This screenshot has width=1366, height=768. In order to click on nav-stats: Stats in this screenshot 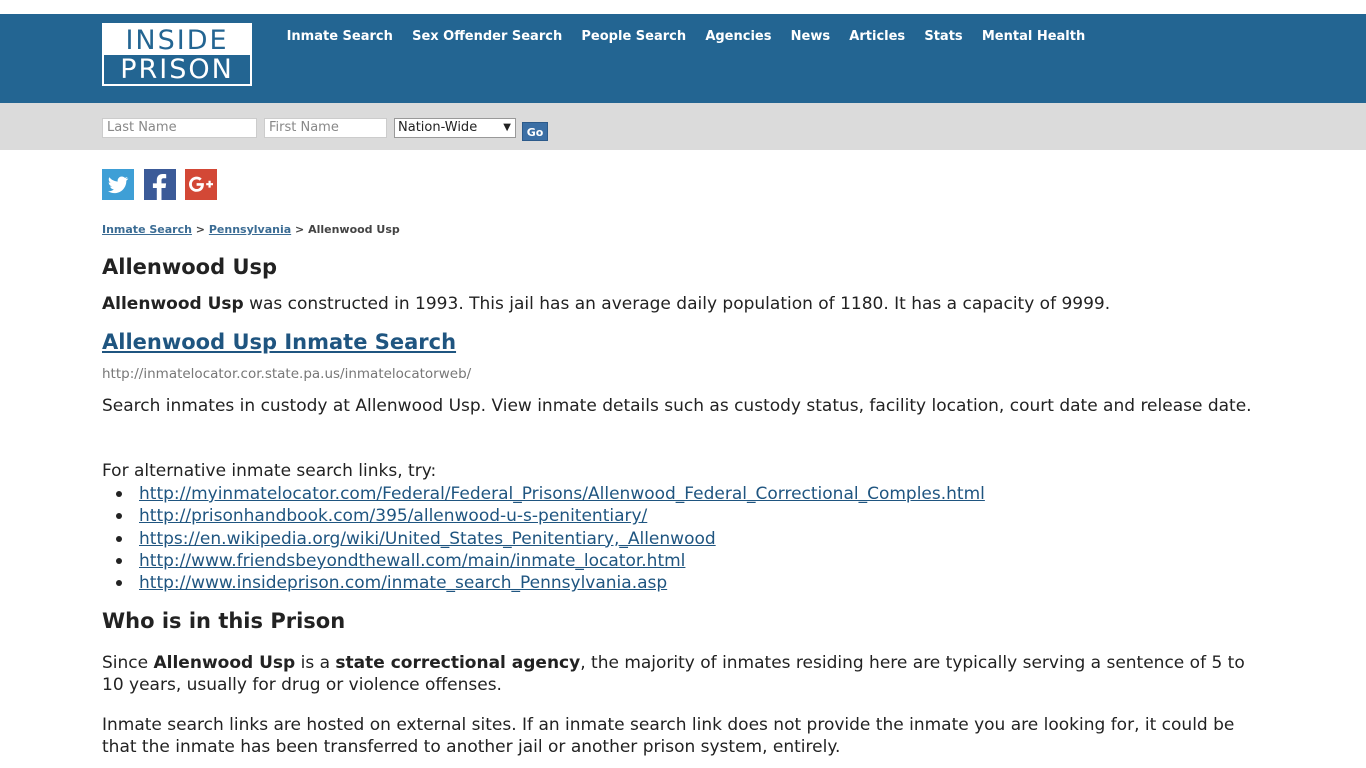, I will do `click(944, 37)`.